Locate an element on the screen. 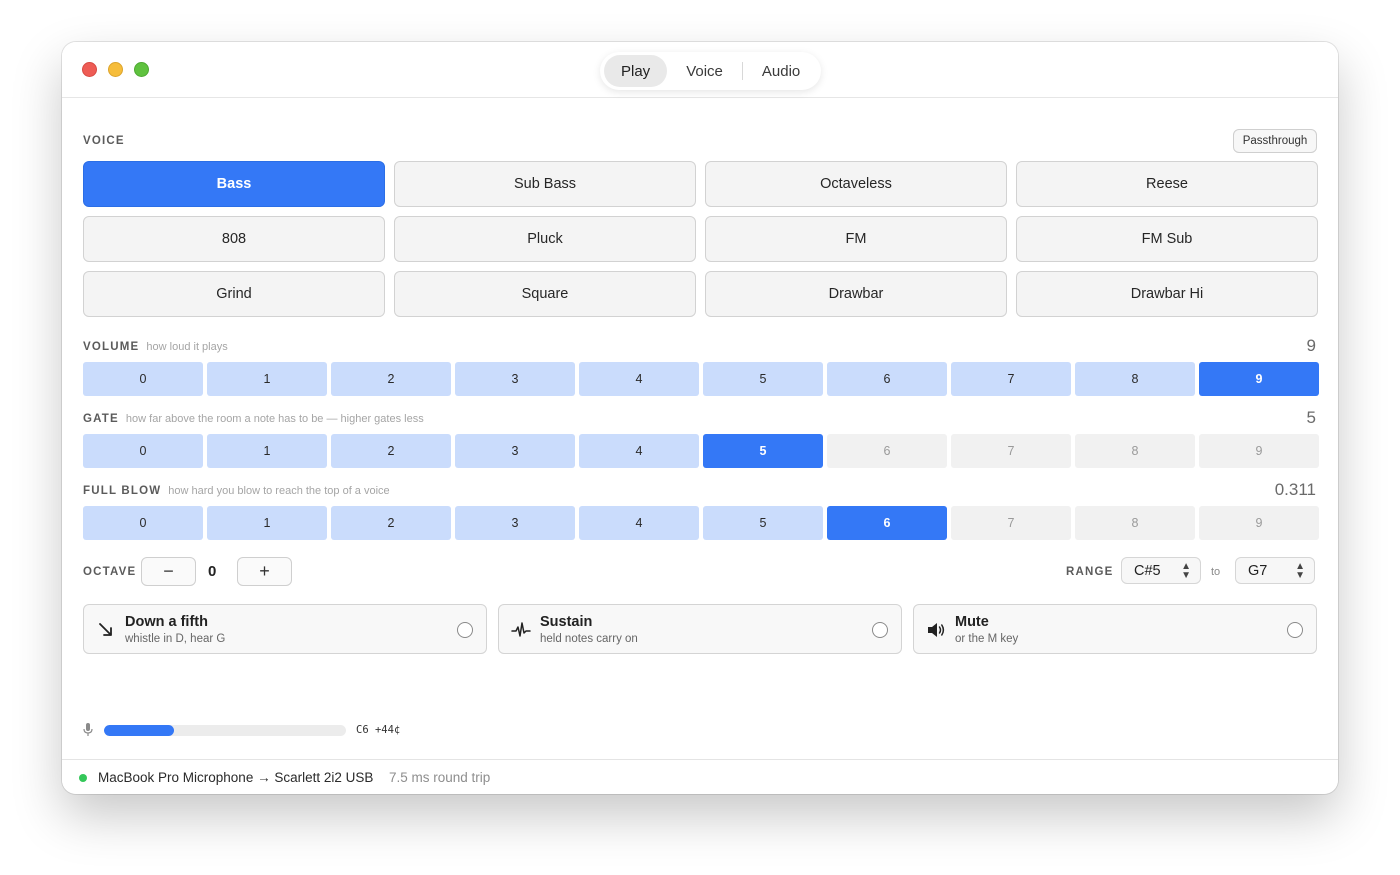  volume-hint: how loud it plays is located at coordinates (187, 347).